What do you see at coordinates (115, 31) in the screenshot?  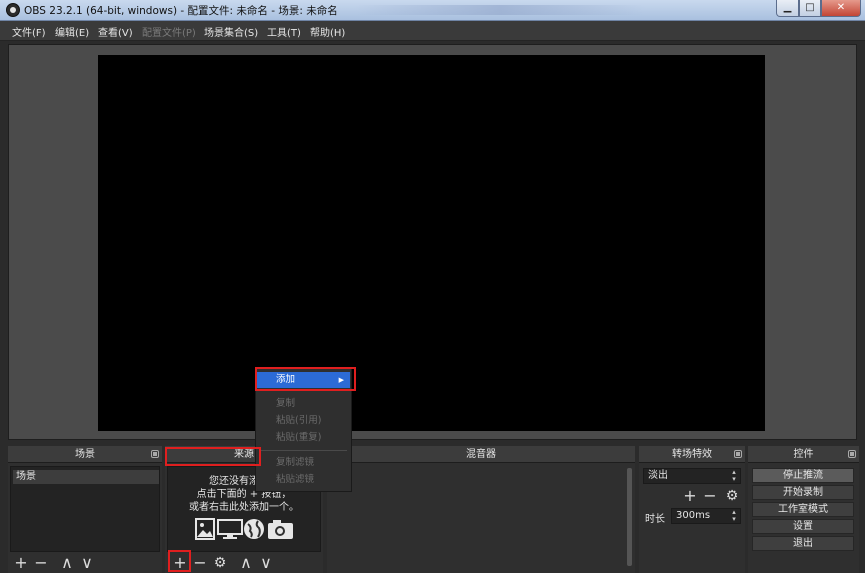 I see `menu-view: 查看(V)` at bounding box center [115, 31].